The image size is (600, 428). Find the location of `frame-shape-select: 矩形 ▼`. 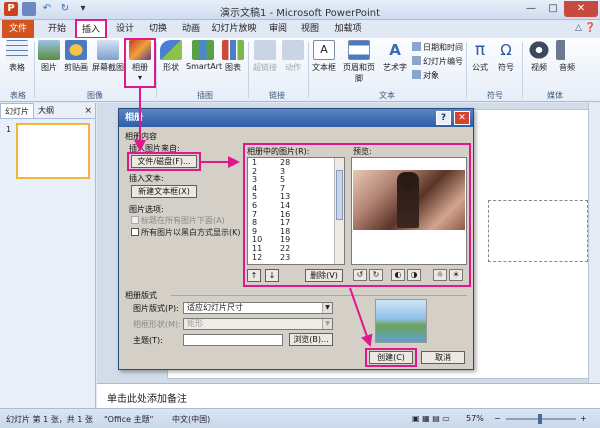

frame-shape-select: 矩形 ▼ is located at coordinates (258, 324).